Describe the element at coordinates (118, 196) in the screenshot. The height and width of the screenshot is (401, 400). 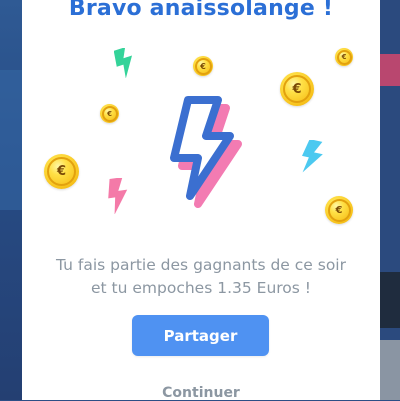
I see `pink-lightning-icon` at that location.